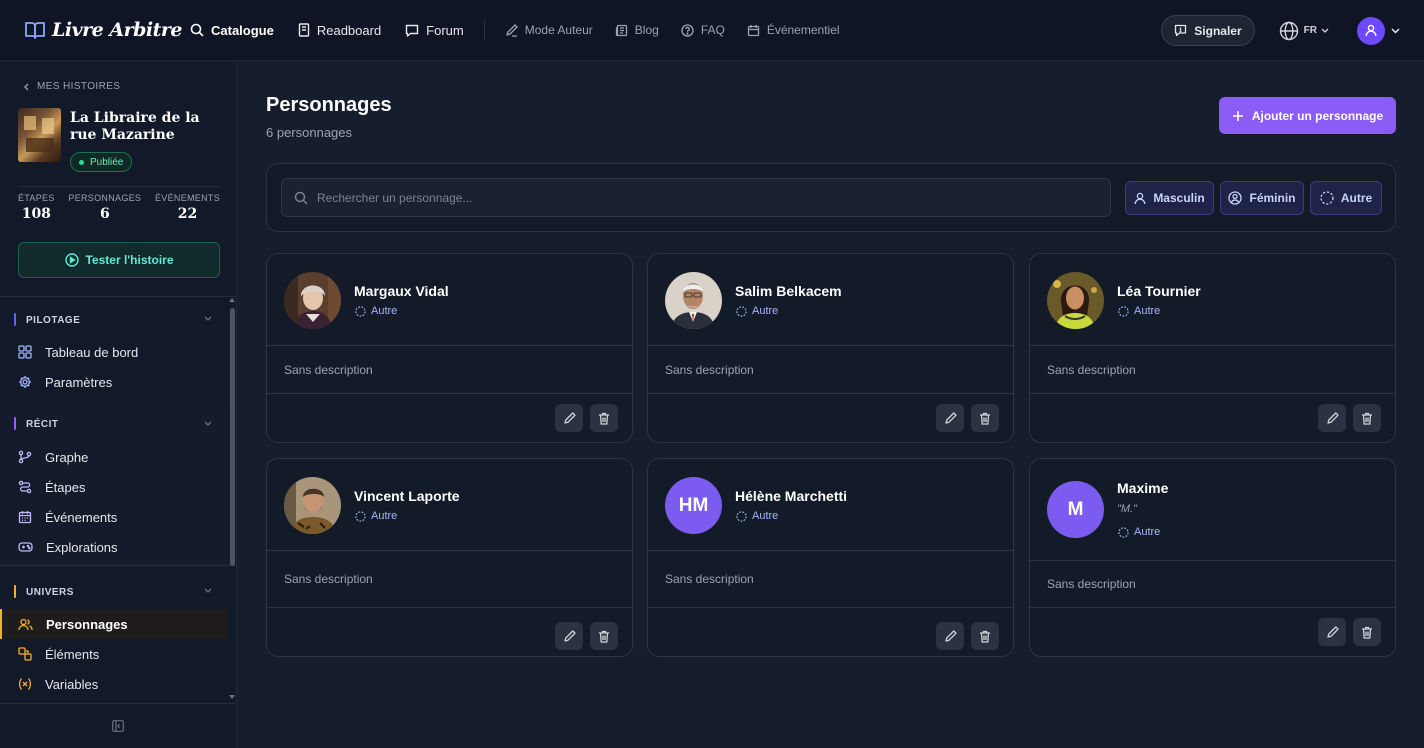 The height and width of the screenshot is (748, 1424). I want to click on story-cover-image, so click(39, 135).